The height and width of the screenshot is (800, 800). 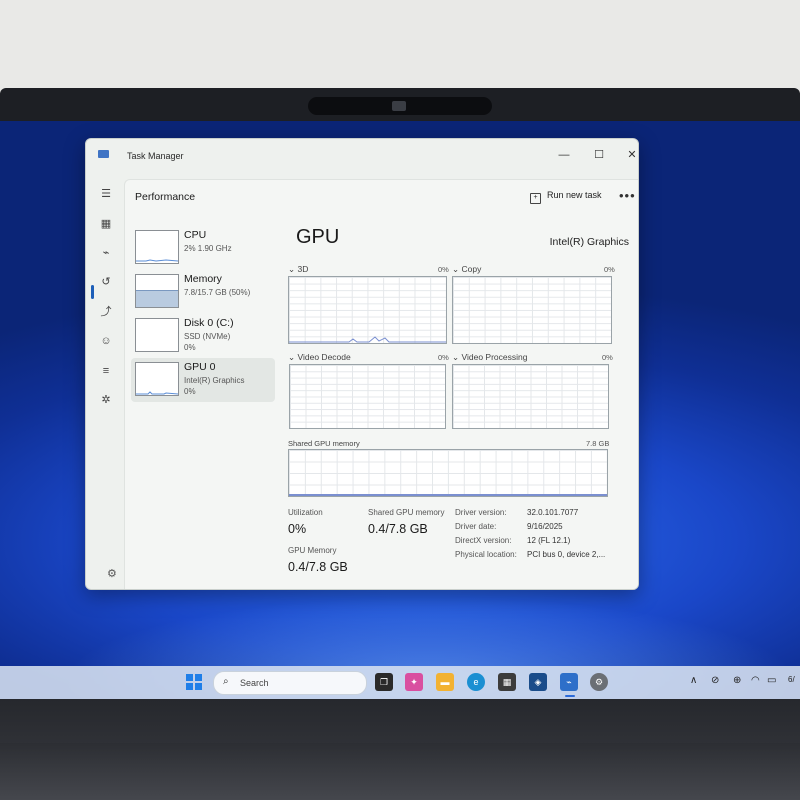 What do you see at coordinates (507, 682) in the screenshot?
I see `store-icon: ▦` at bounding box center [507, 682].